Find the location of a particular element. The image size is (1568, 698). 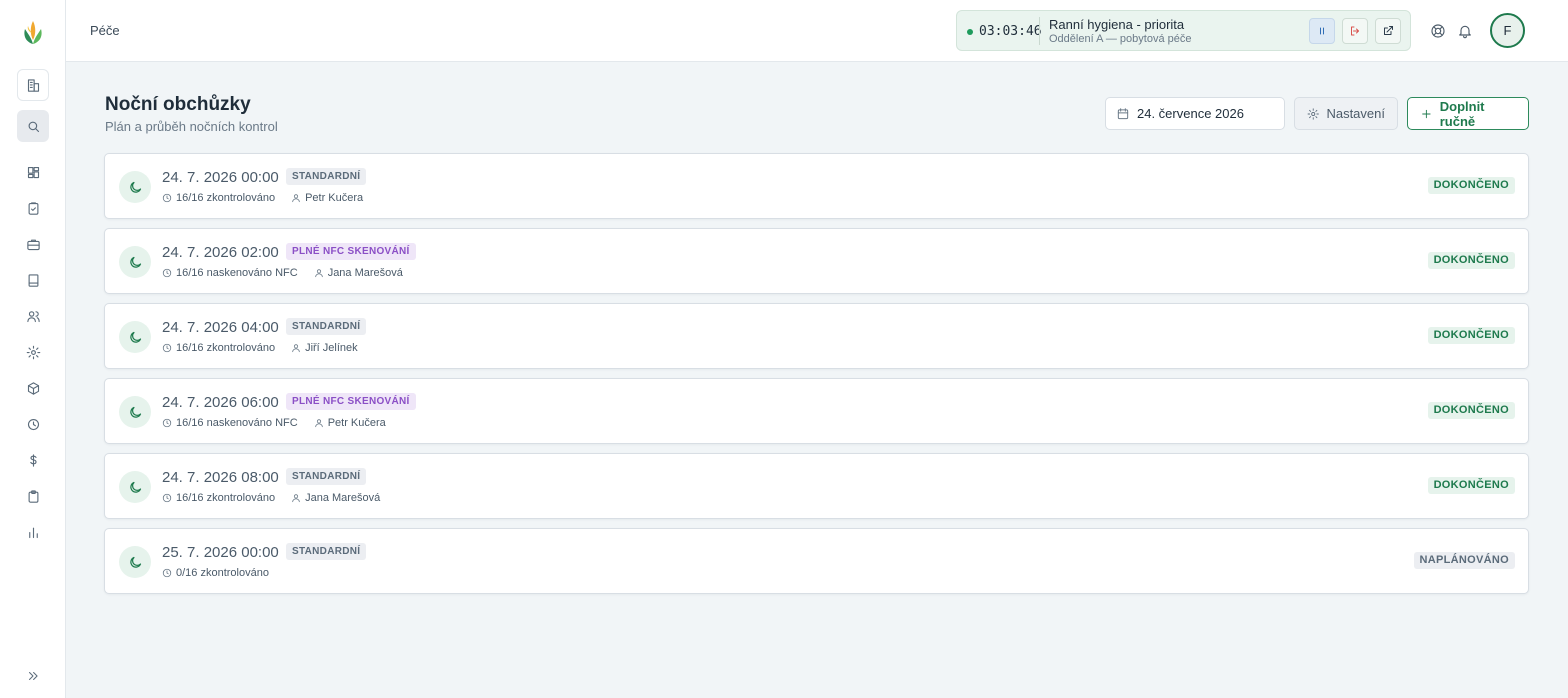

selected-date: 24. července 2026 is located at coordinates (1190, 113).